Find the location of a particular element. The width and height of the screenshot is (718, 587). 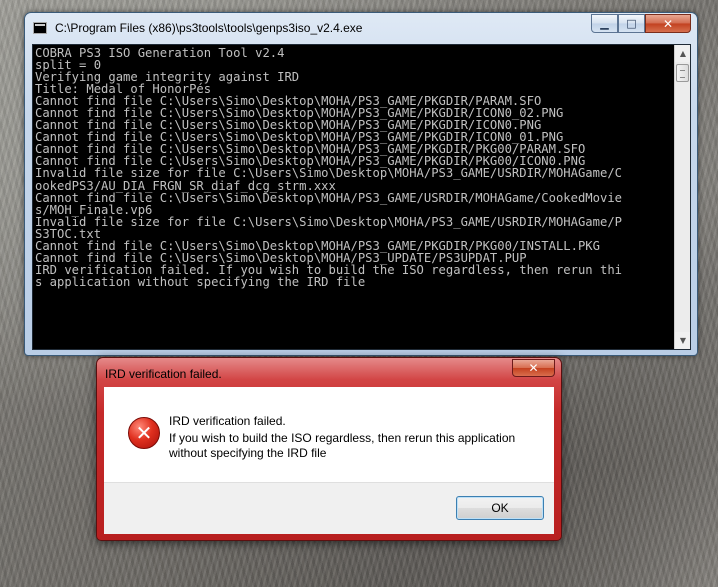

maximize-button: □ is located at coordinates (631, 23).